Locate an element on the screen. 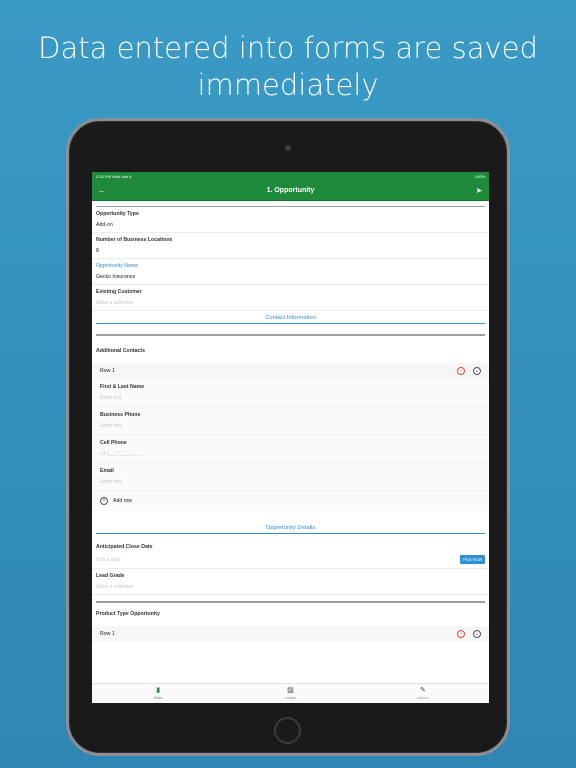 The width and height of the screenshot is (576, 768). tab-form: ▮ Form is located at coordinates (158, 693).